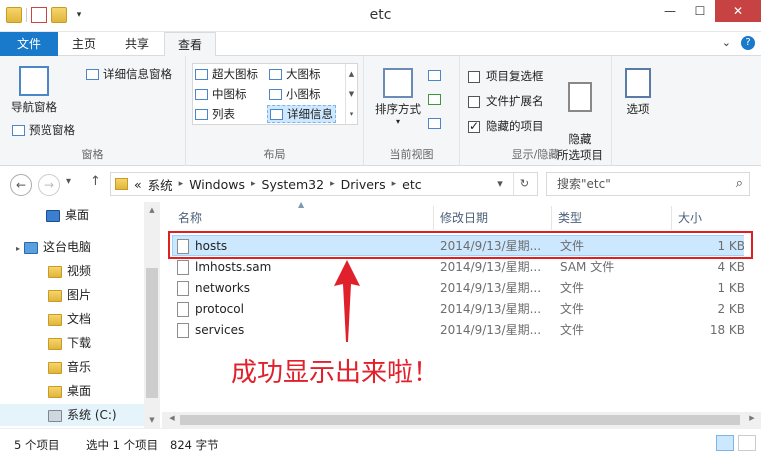 This screenshot has height=457, width=761. Describe the element at coordinates (18, 130) in the screenshot. I see `preview-pane-icon` at that location.